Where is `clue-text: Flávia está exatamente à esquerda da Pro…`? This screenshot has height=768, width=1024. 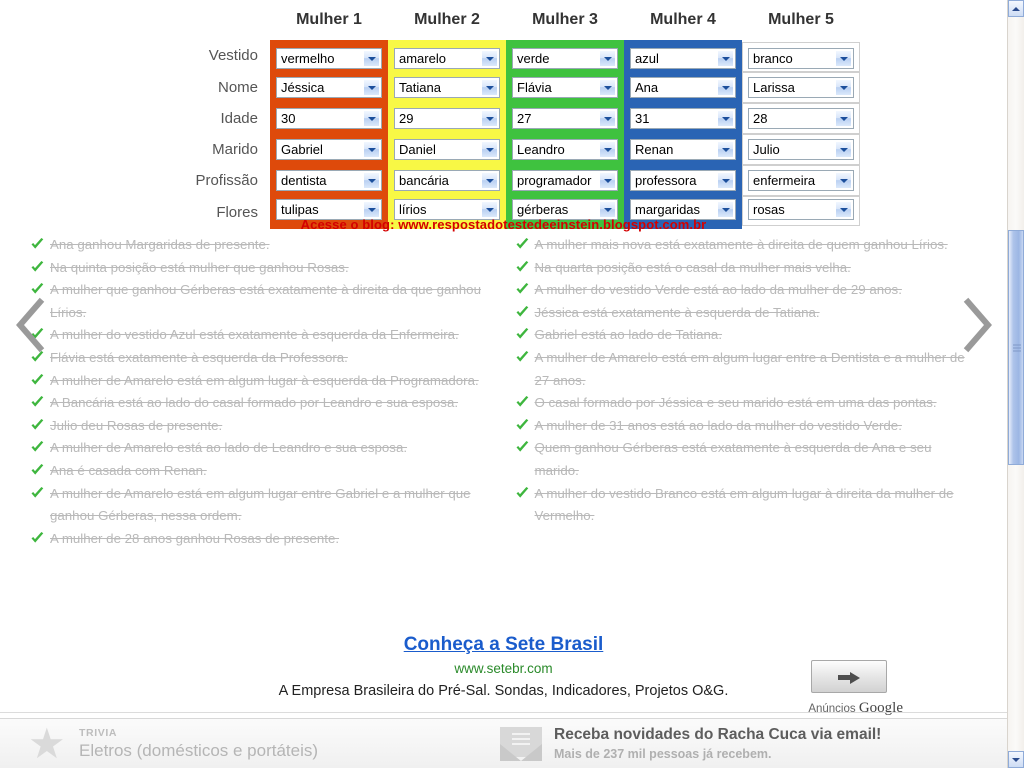 clue-text: Flávia está exatamente à esquerda da Pro… is located at coordinates (199, 357).